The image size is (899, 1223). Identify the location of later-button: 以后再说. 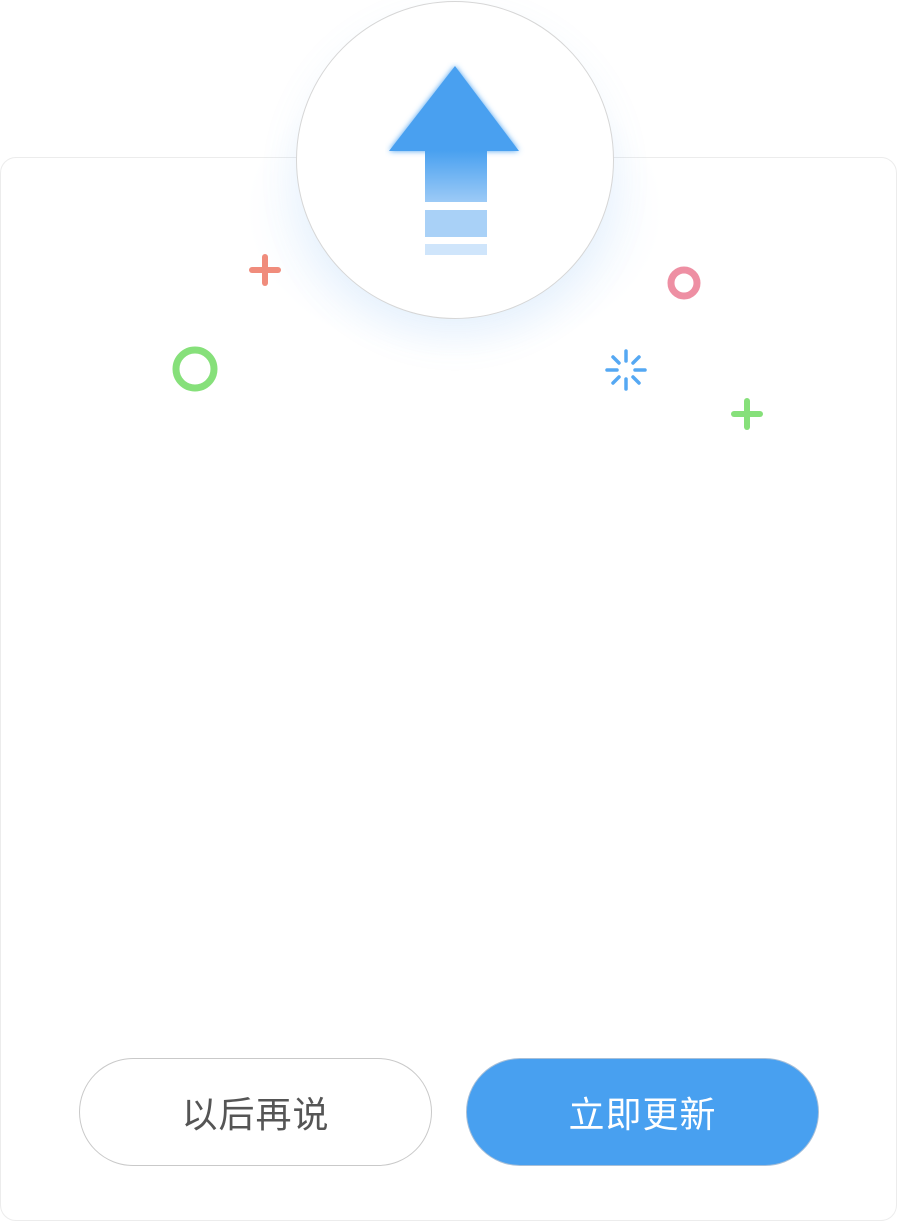
(255, 1112).